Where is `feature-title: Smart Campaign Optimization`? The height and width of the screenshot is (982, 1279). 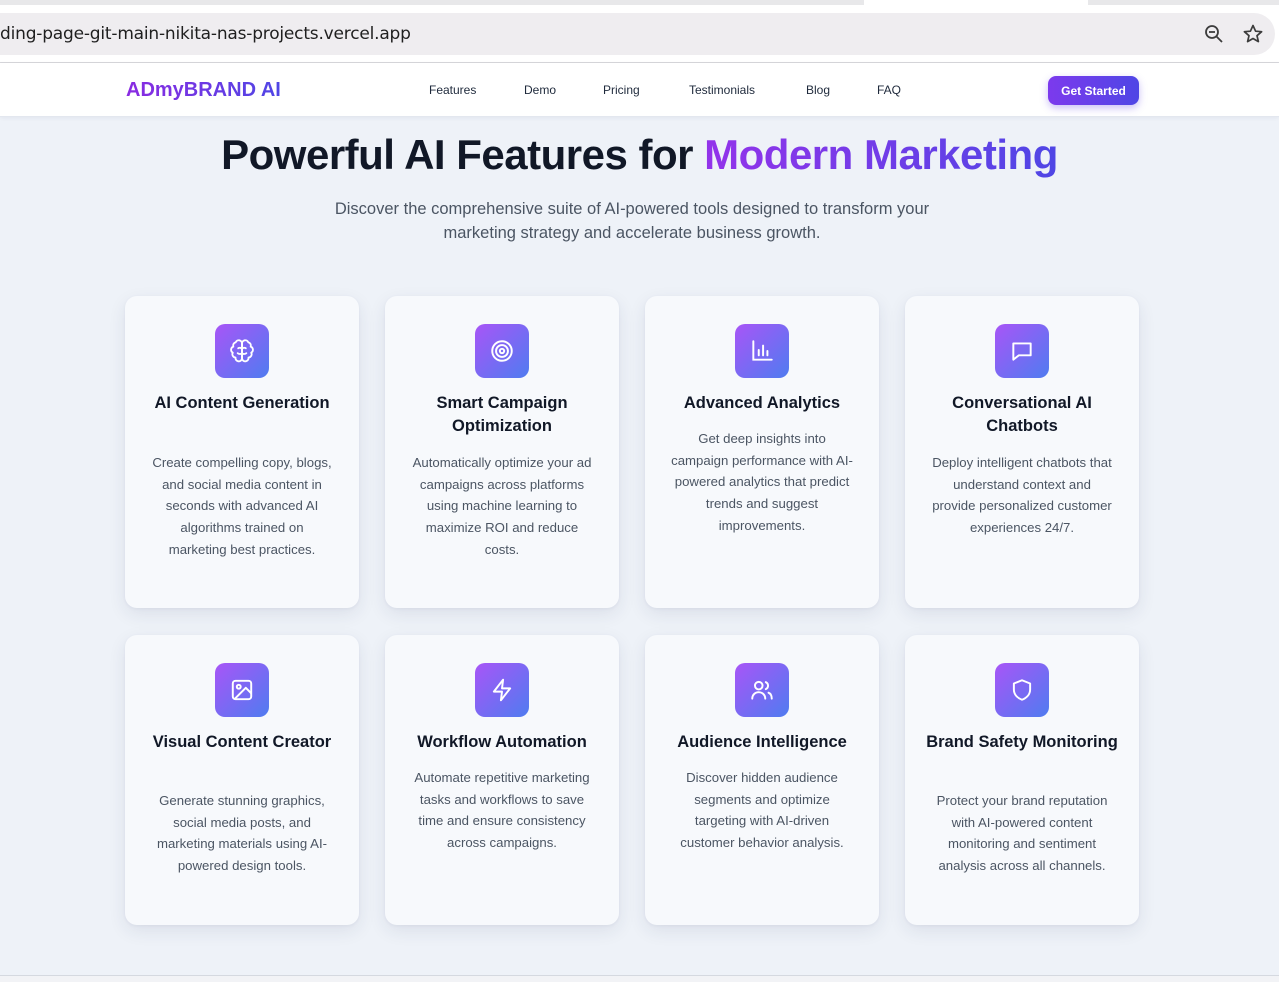
feature-title: Smart Campaign Optimization is located at coordinates (502, 414).